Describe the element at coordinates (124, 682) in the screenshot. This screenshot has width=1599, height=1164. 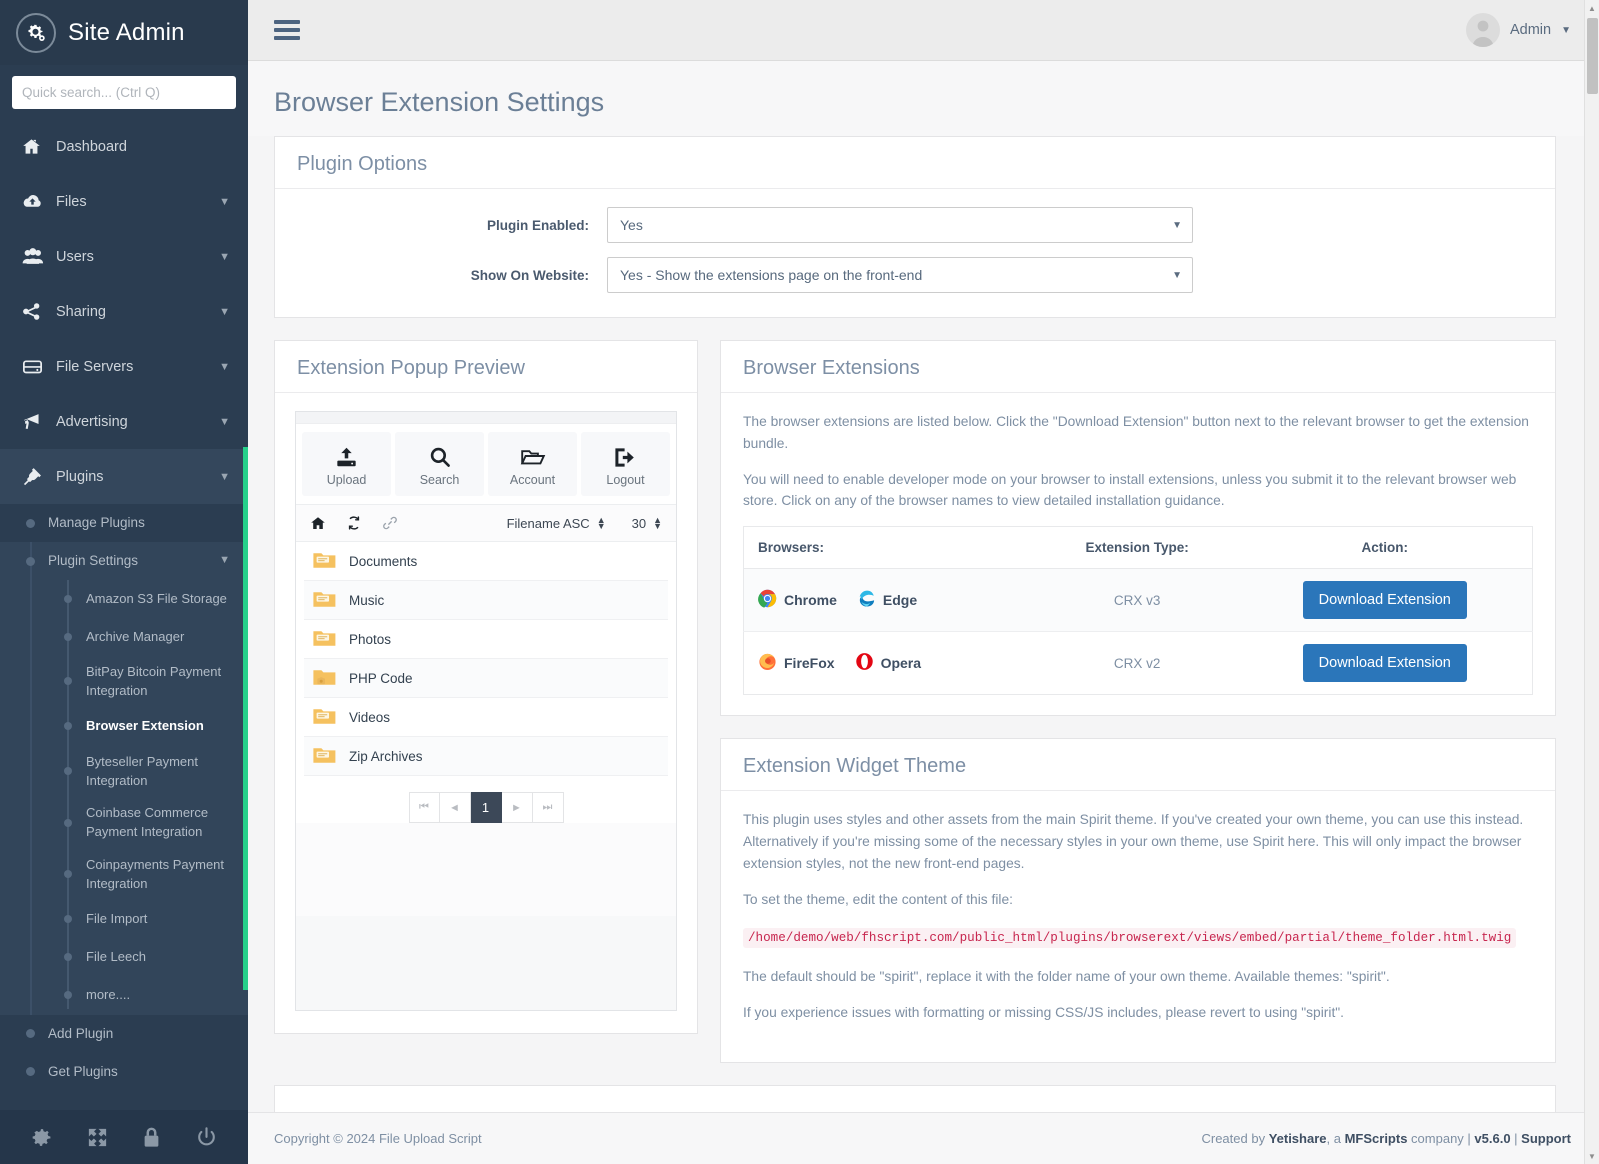
I see `sidebar-item-bitpay: BitPay Bitcoin Payment Integration` at that location.